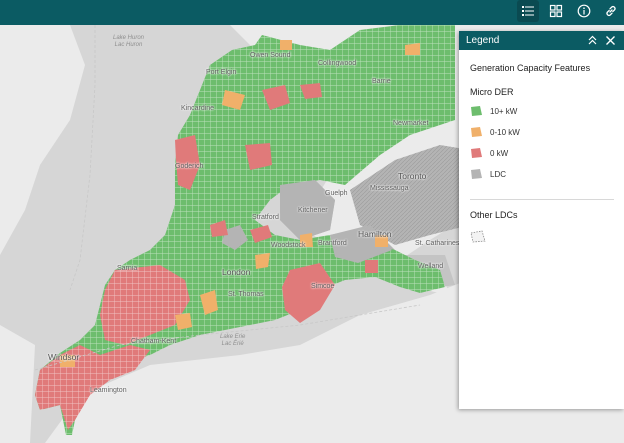  Describe the element at coordinates (412, 176) in the screenshot. I see `city-toronto: Toronto` at that location.